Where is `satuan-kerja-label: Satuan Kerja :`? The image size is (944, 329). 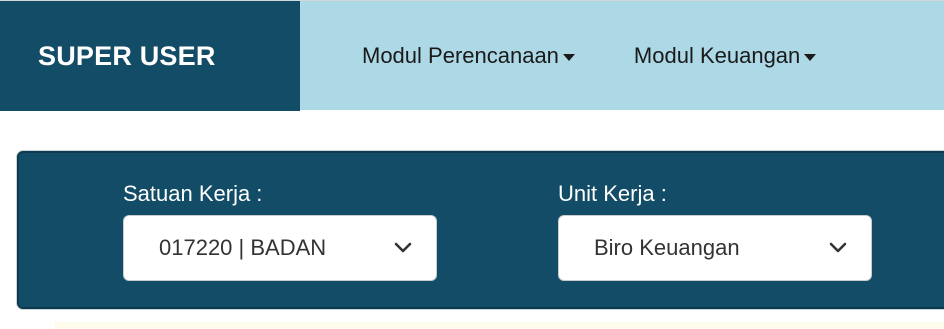
satuan-kerja-label: Satuan Kerja : is located at coordinates (193, 193).